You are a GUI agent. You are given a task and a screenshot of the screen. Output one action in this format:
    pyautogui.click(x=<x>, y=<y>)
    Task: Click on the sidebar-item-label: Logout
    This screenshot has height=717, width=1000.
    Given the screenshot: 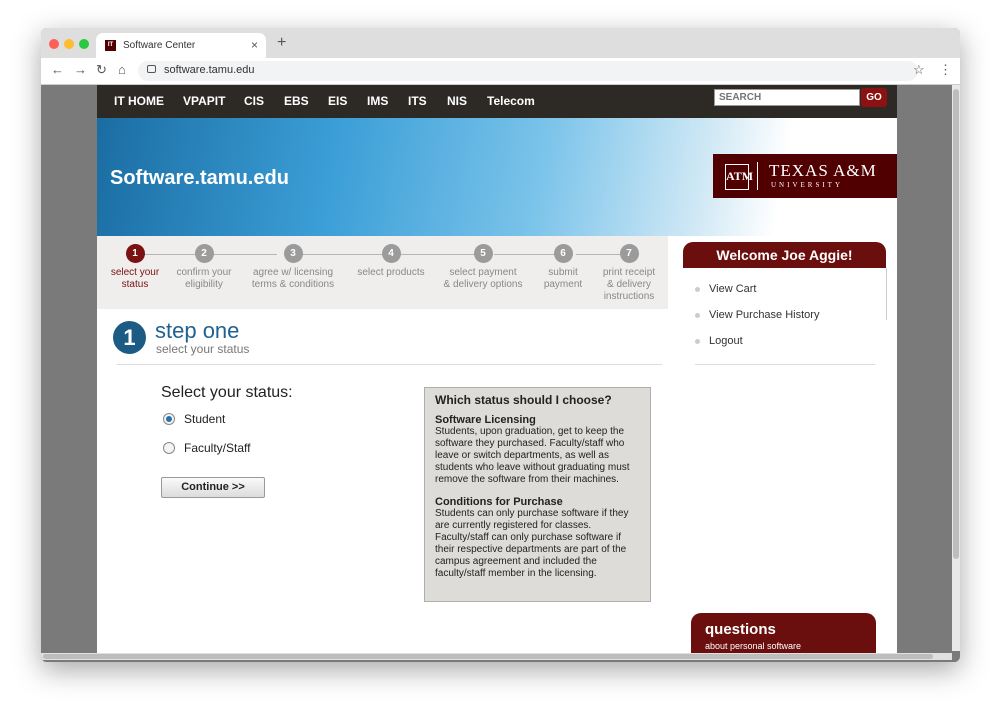 What is the action you would take?
    pyautogui.click(x=726, y=341)
    